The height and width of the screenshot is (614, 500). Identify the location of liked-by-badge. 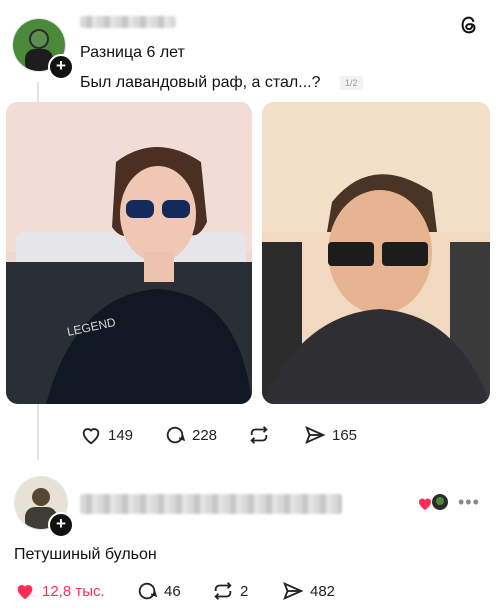
(434, 503).